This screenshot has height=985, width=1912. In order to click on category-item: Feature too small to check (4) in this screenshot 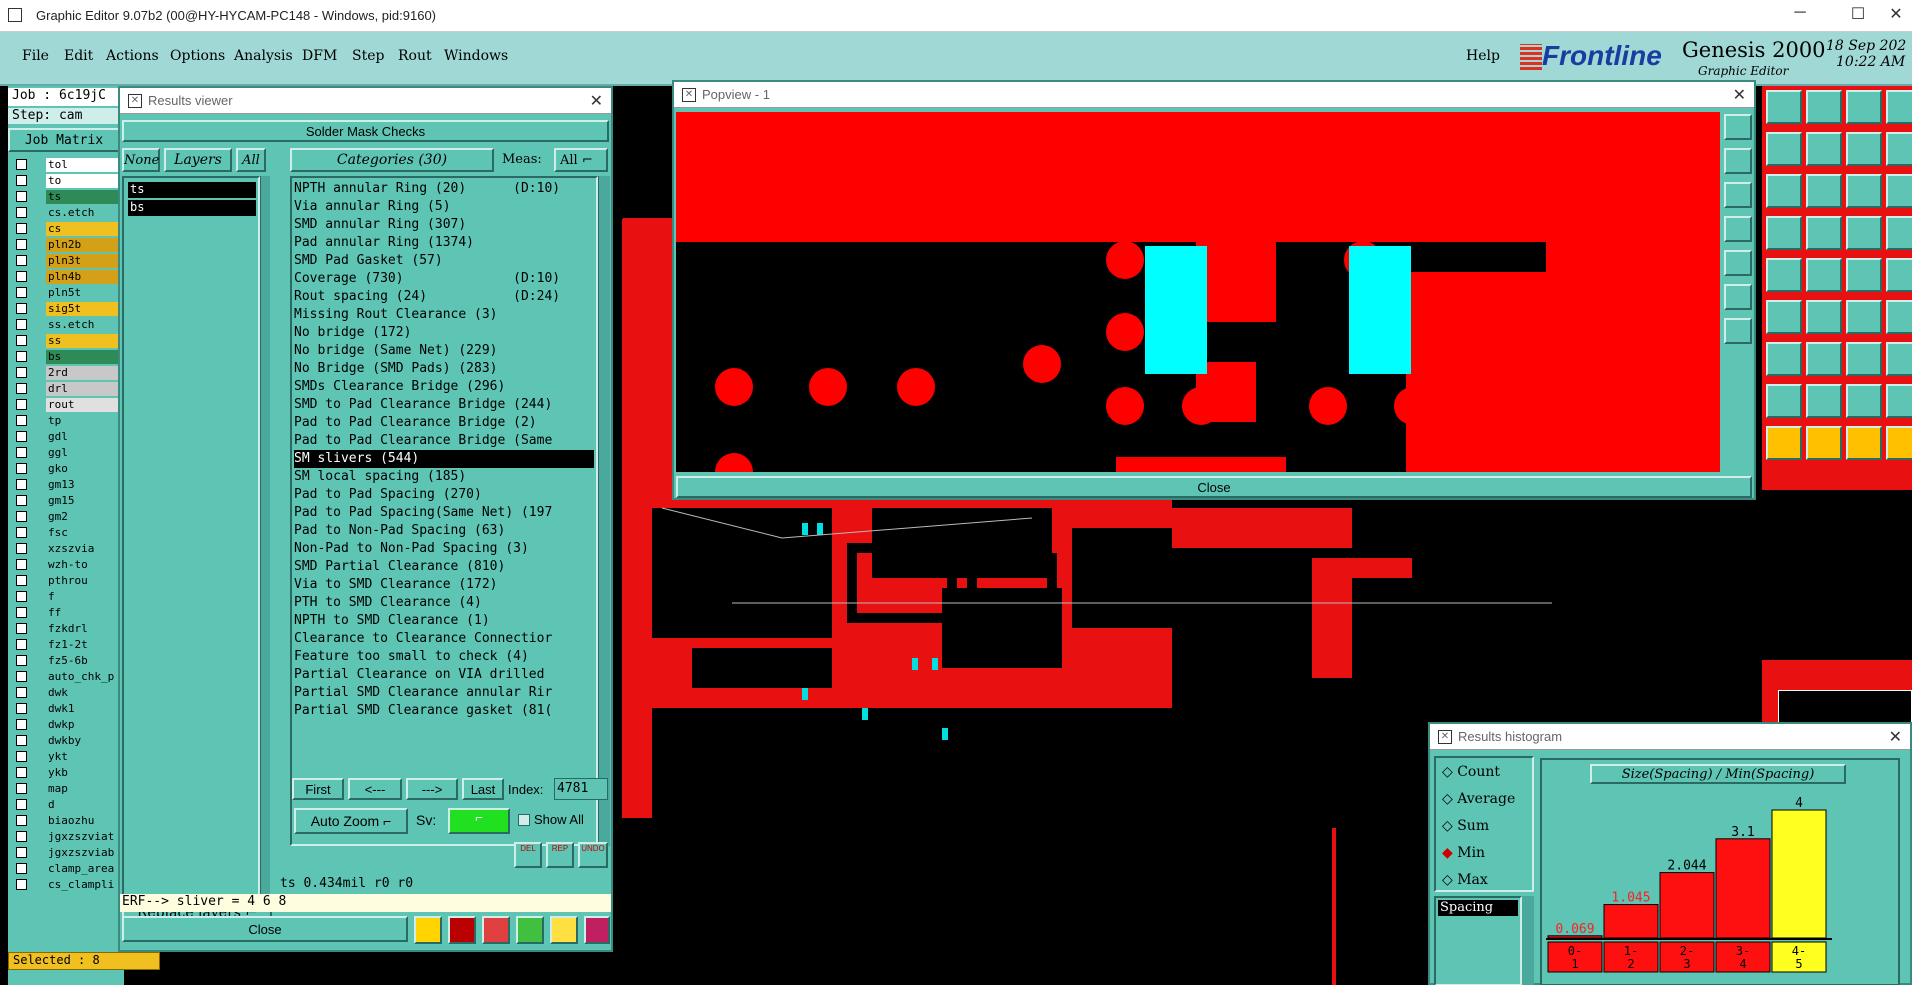, I will do `click(439, 657)`.